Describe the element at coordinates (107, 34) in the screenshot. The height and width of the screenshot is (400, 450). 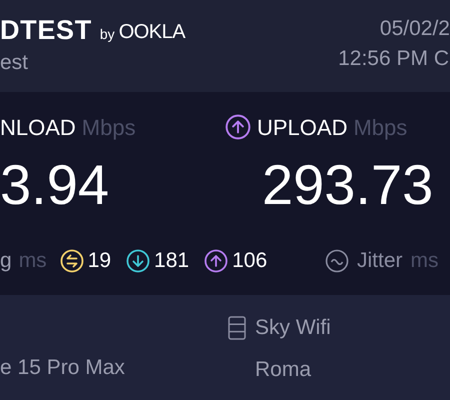
I see `logo-by: by` at that location.